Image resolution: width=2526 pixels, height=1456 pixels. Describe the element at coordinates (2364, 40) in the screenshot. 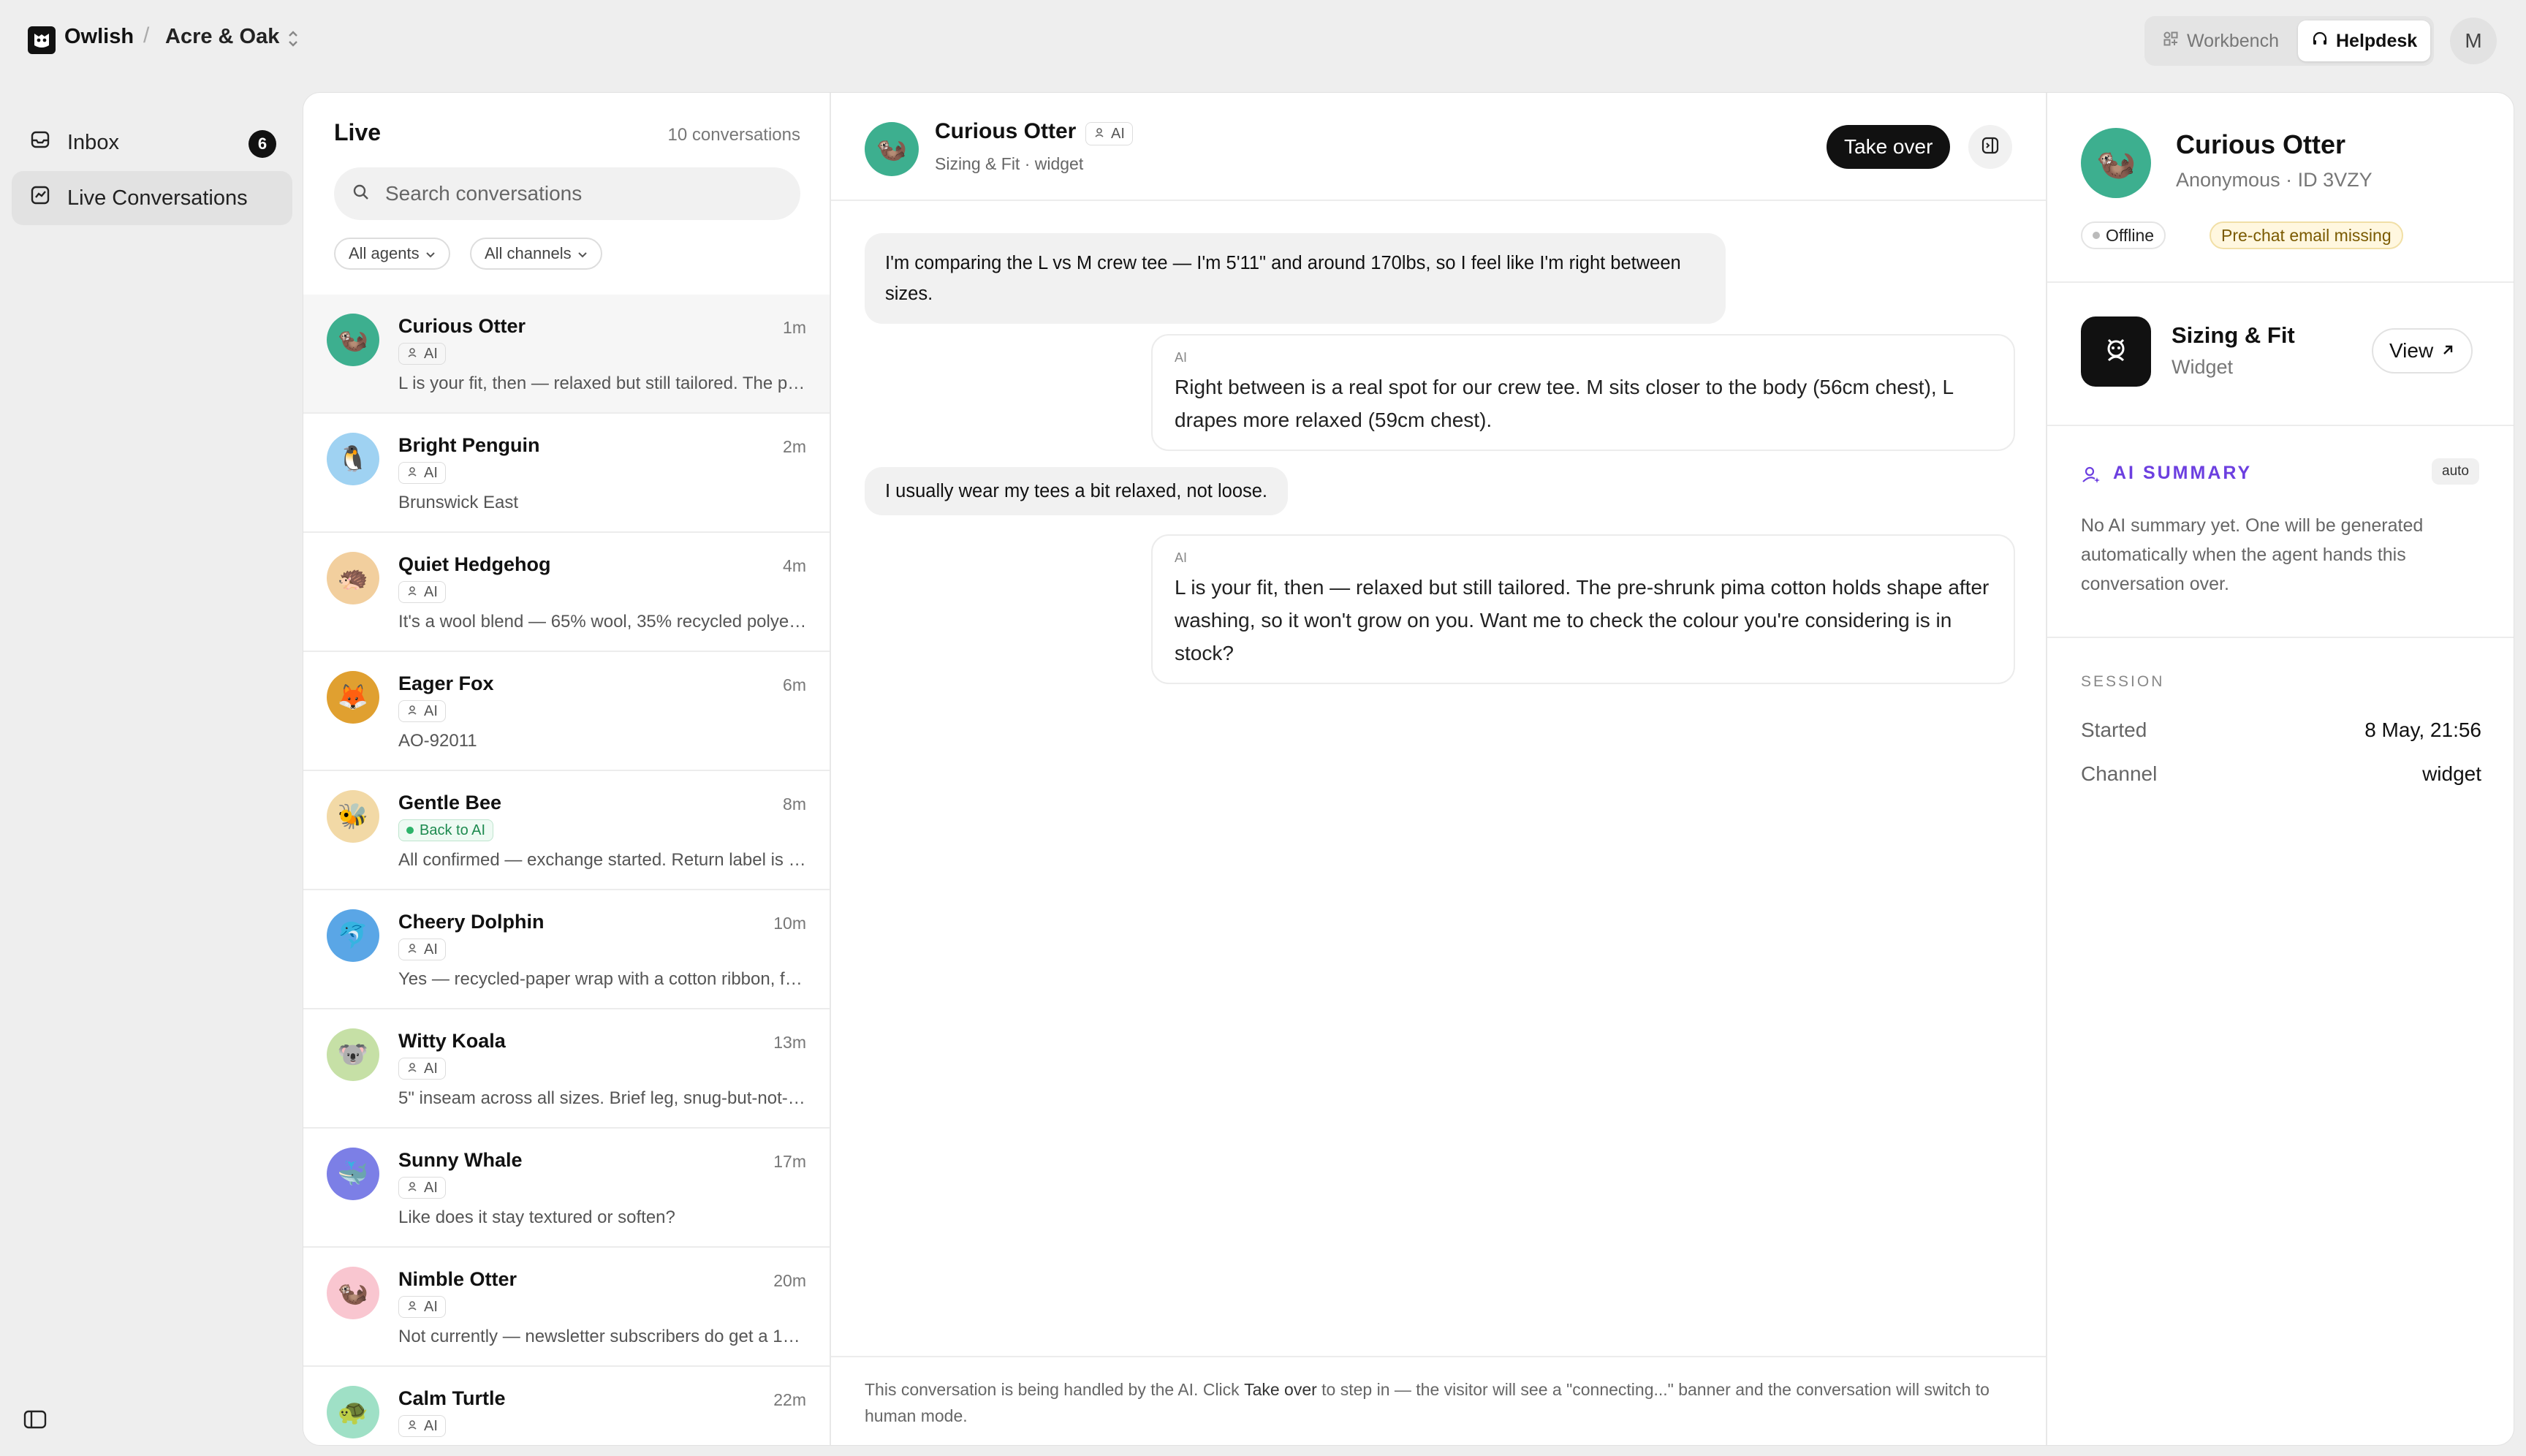

I see `tab-helpdesk: Helpdesk` at that location.